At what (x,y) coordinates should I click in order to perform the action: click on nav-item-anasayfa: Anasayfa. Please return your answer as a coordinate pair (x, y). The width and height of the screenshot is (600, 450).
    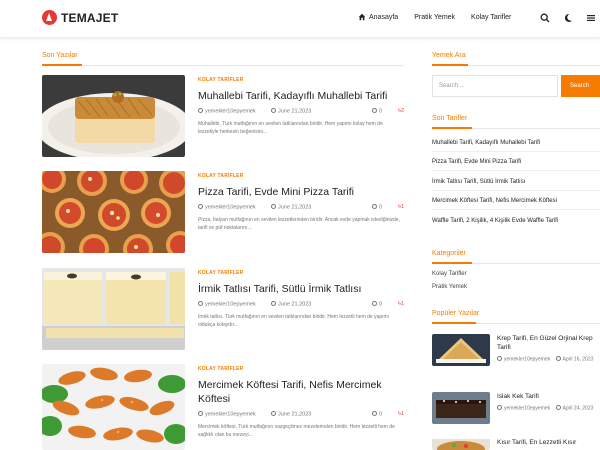
    Looking at the image, I should click on (378, 17).